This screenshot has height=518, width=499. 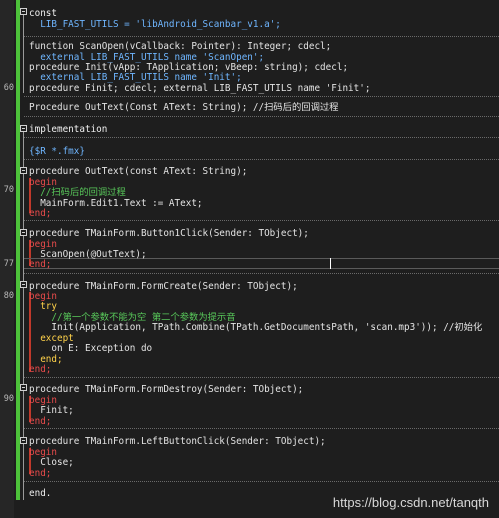 I want to click on modified-lines-bar, so click(x=18, y=250).